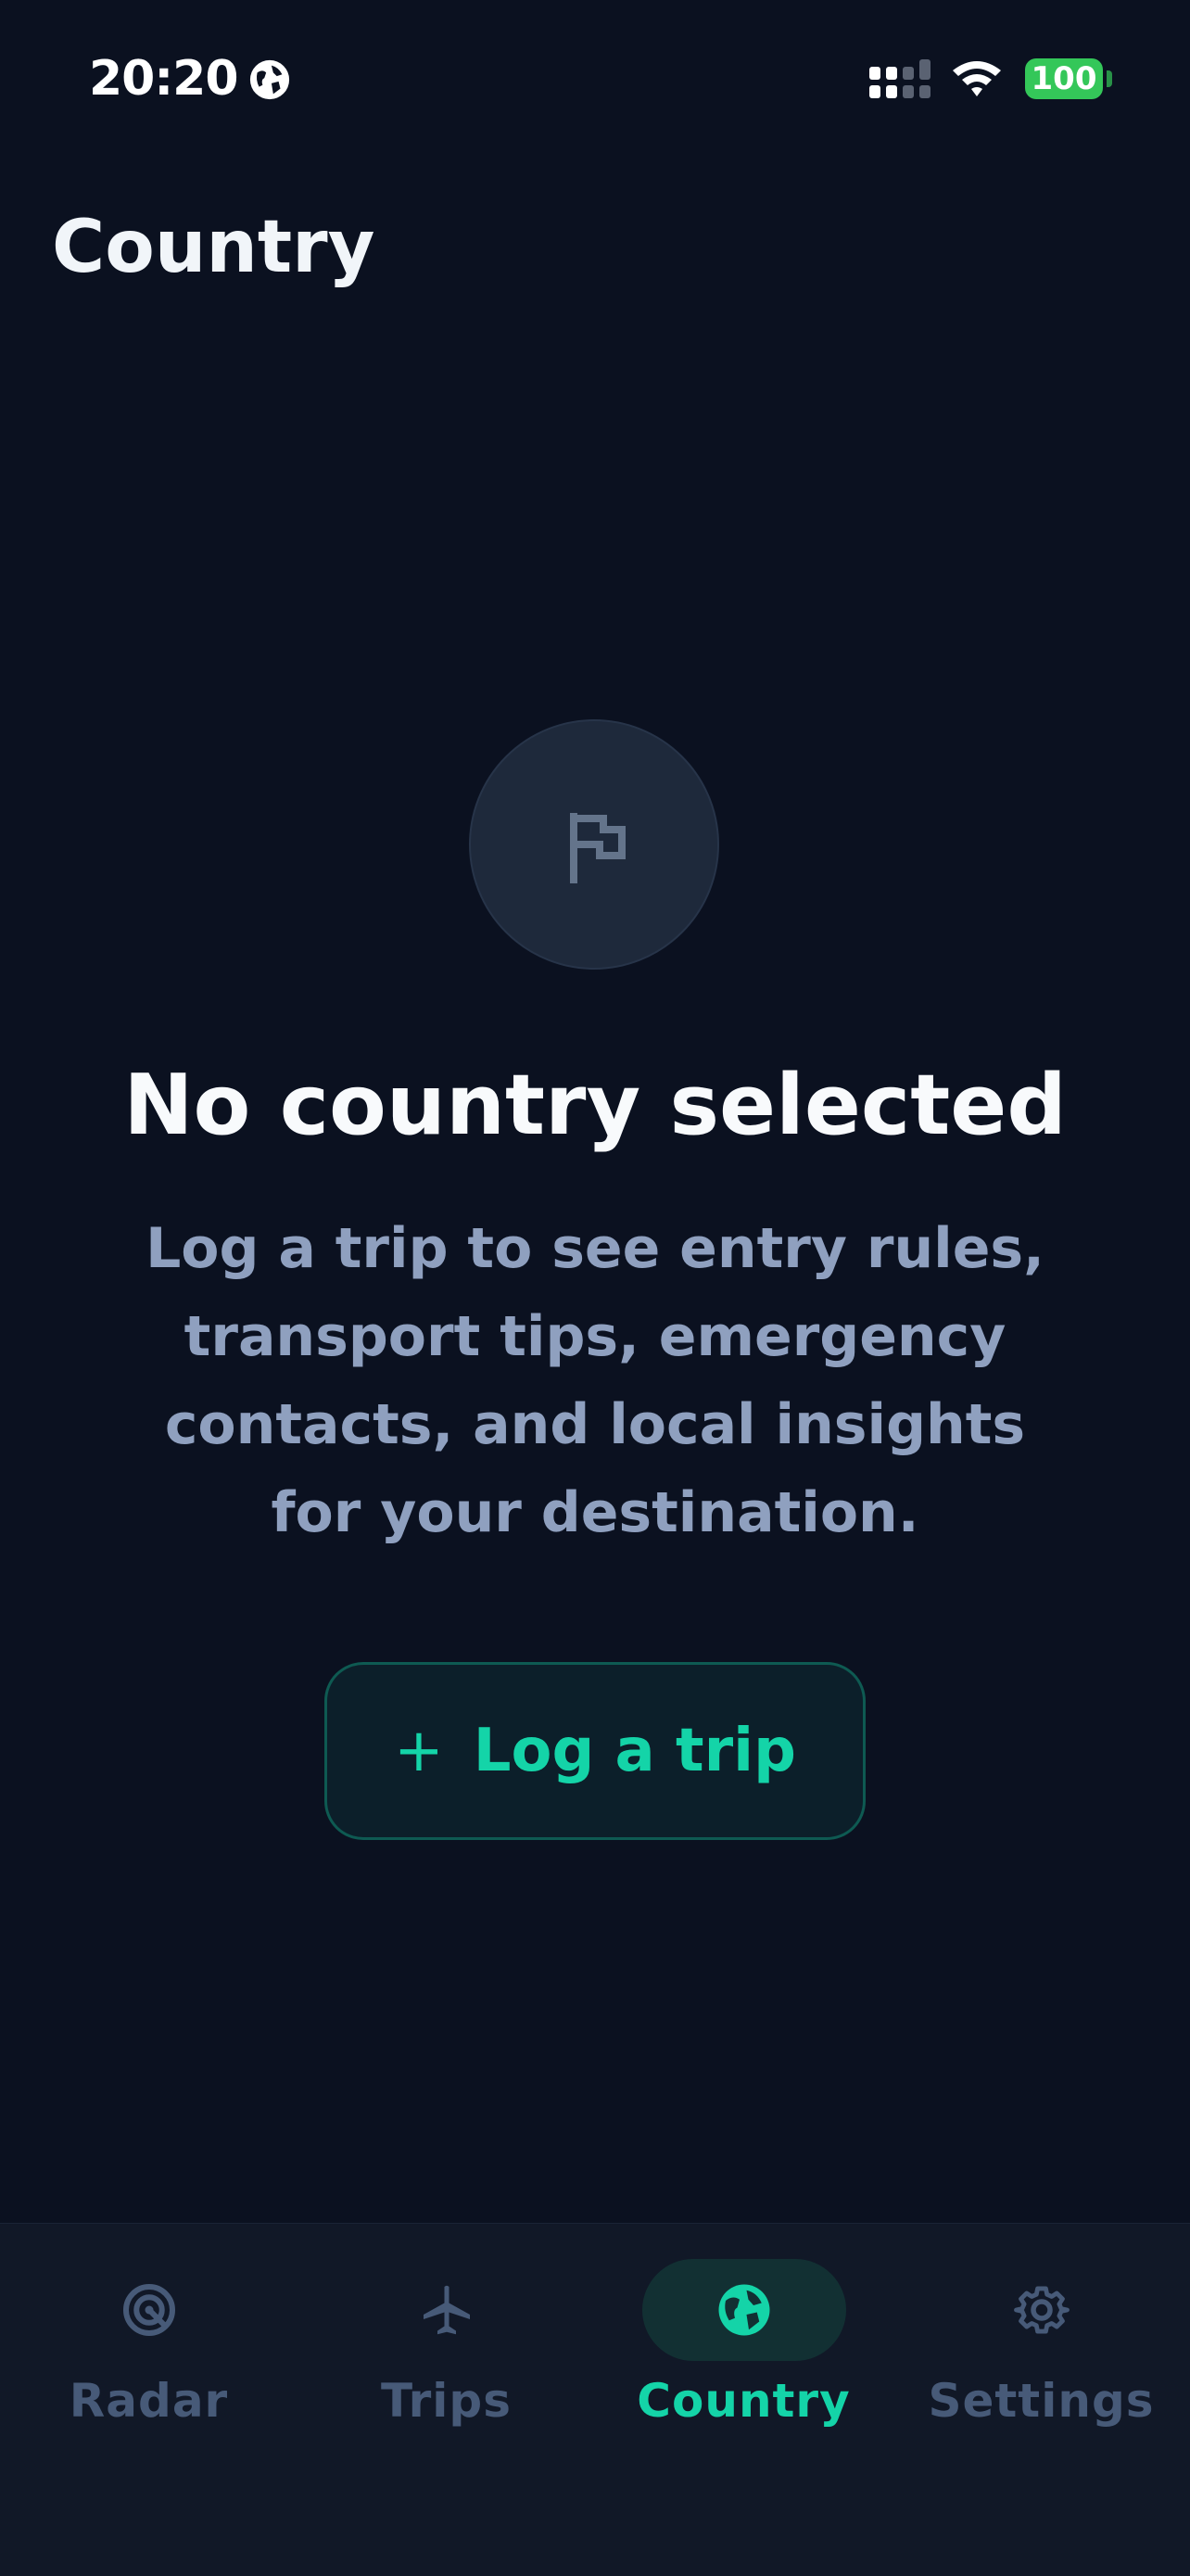  Describe the element at coordinates (977, 78) in the screenshot. I see `wifi-icon` at that location.